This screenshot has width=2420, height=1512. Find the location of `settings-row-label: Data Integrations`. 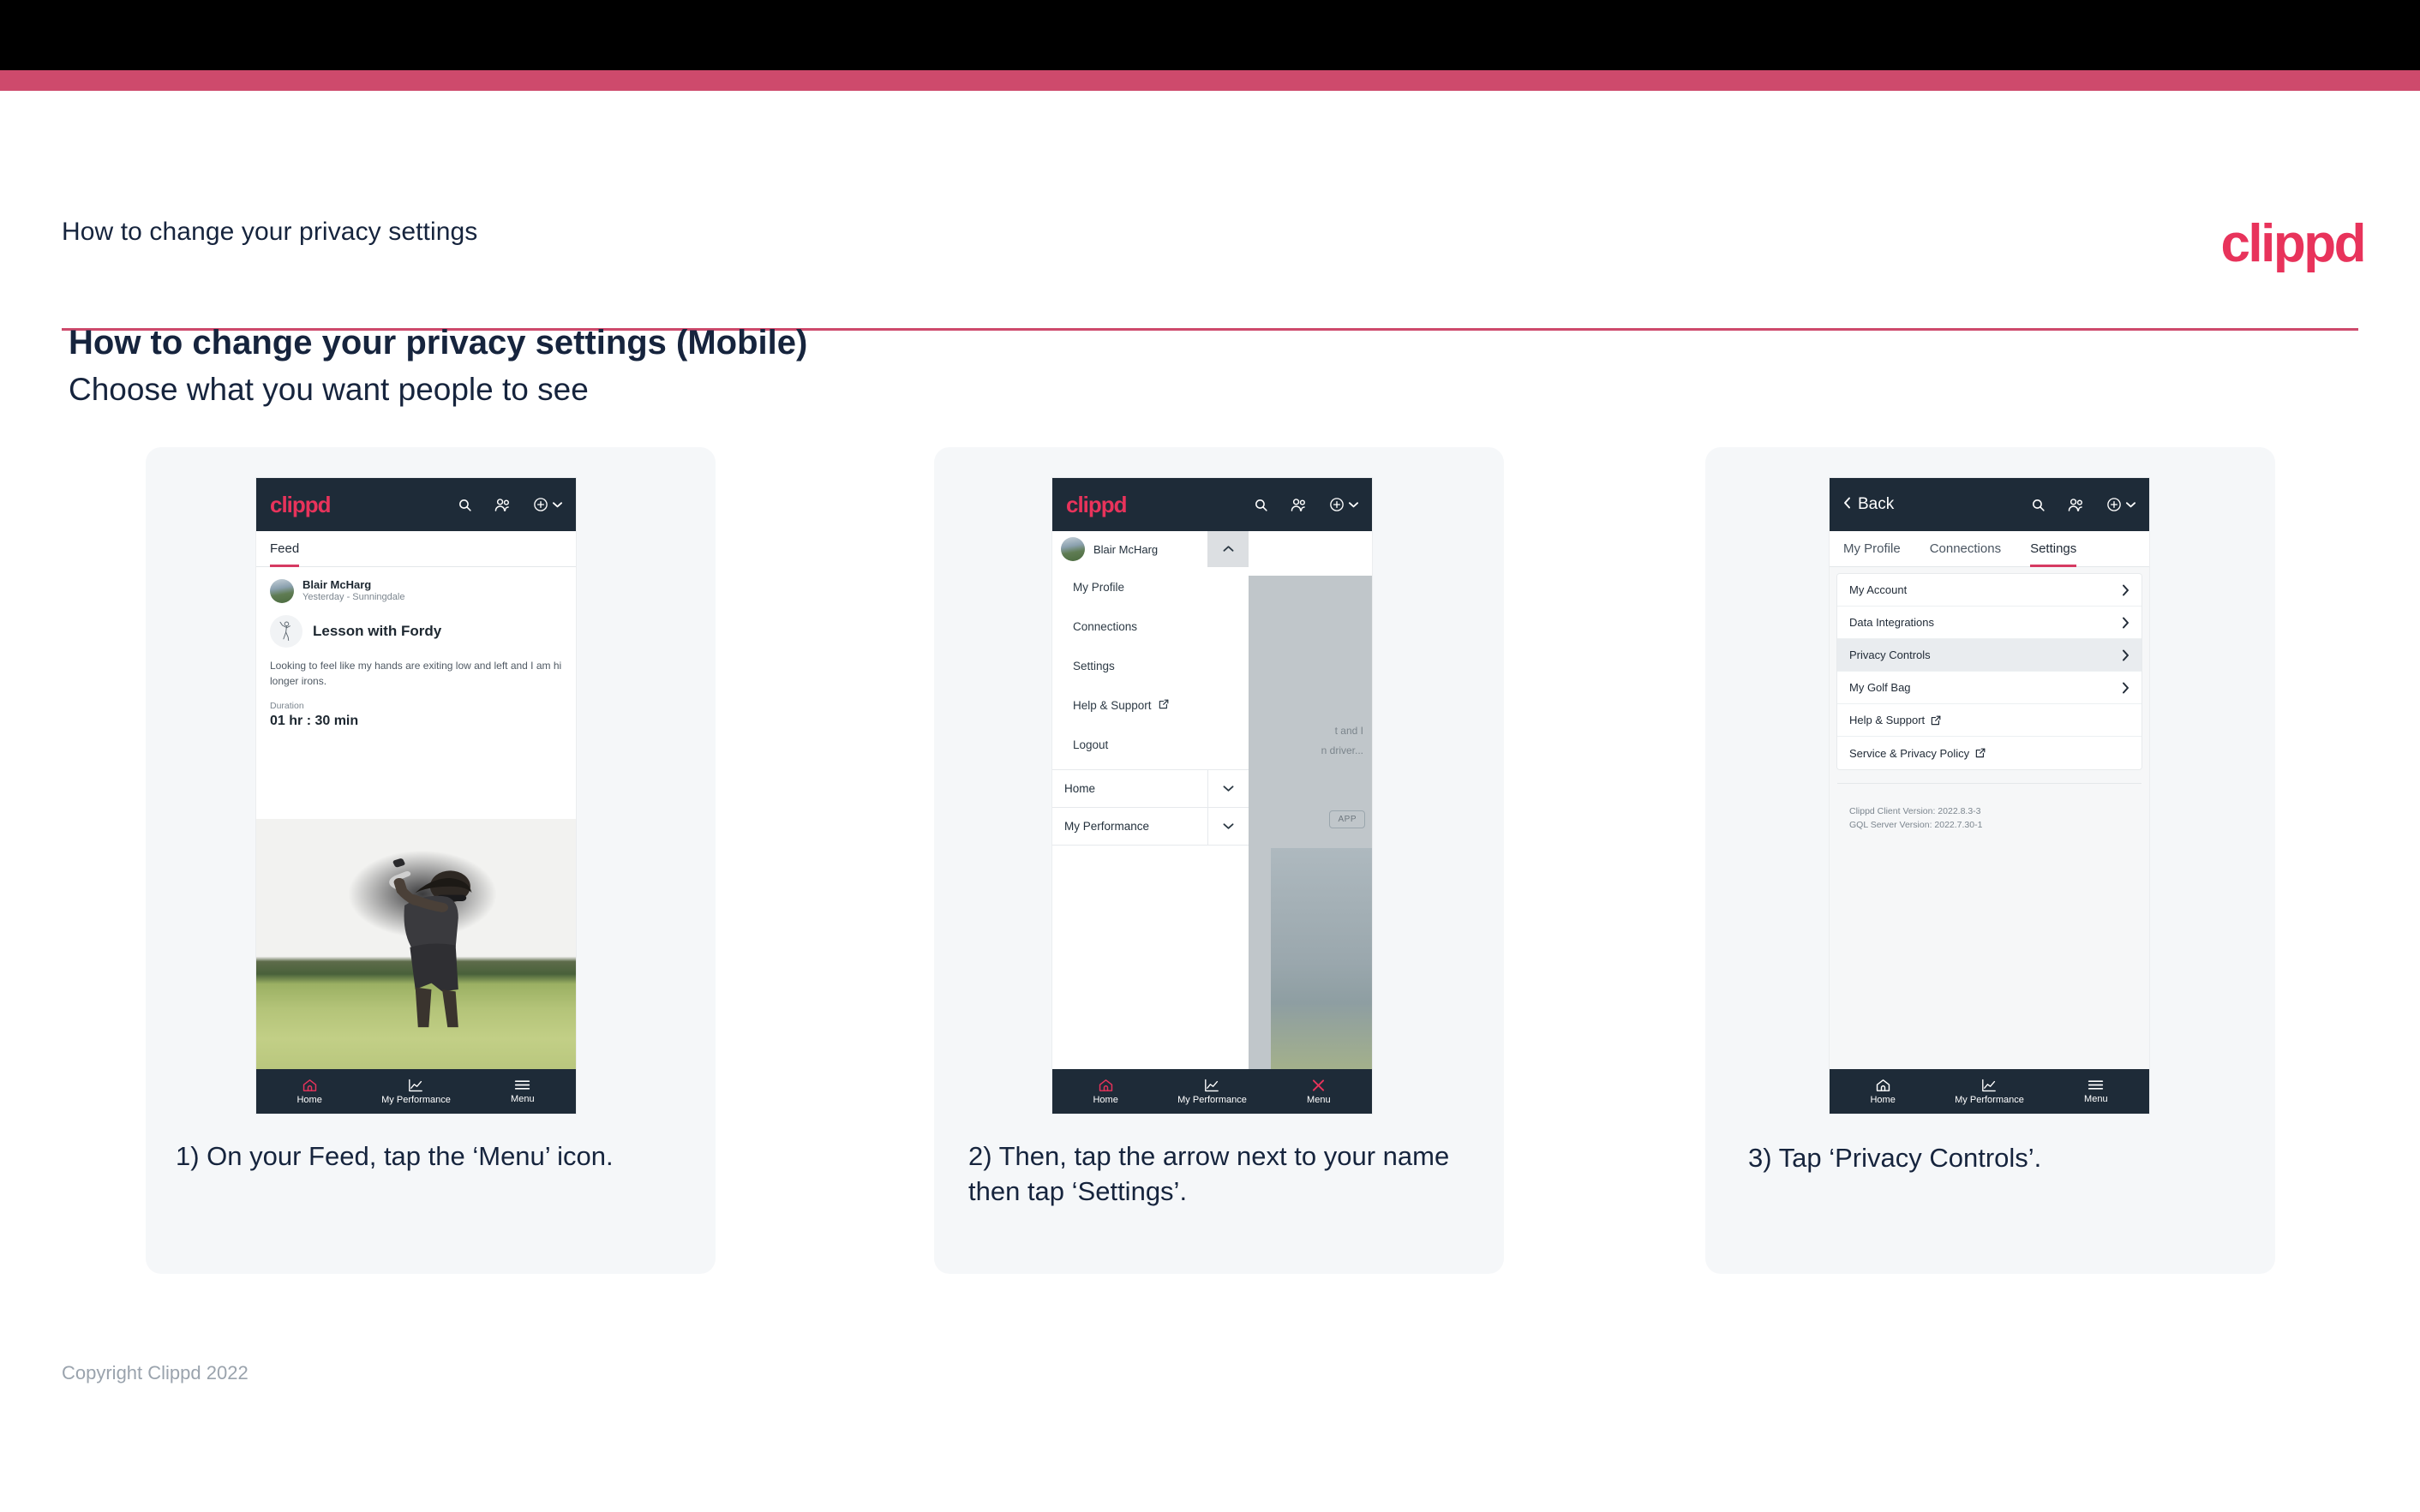

settings-row-label: Data Integrations is located at coordinates (1892, 623).